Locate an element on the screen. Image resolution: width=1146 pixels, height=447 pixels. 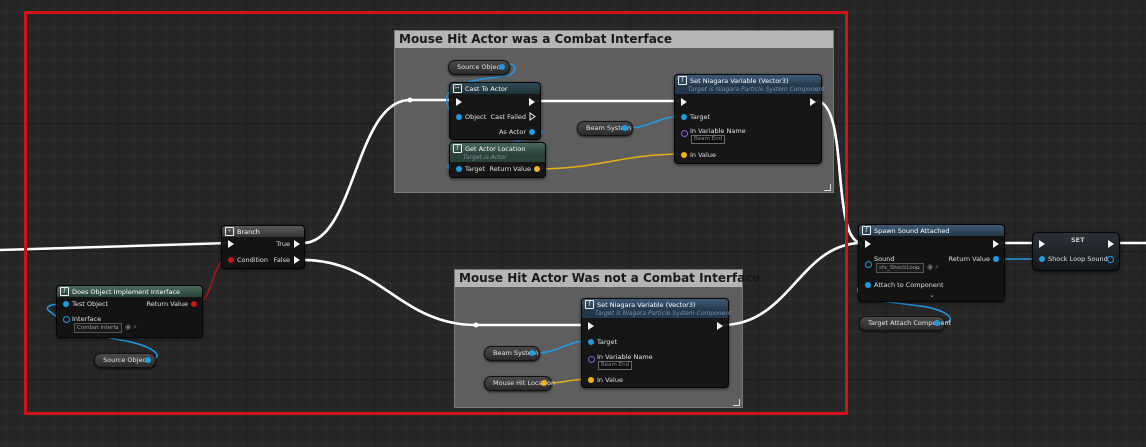
shock-loop-sound-out-pin is located at coordinates (1110, 259).